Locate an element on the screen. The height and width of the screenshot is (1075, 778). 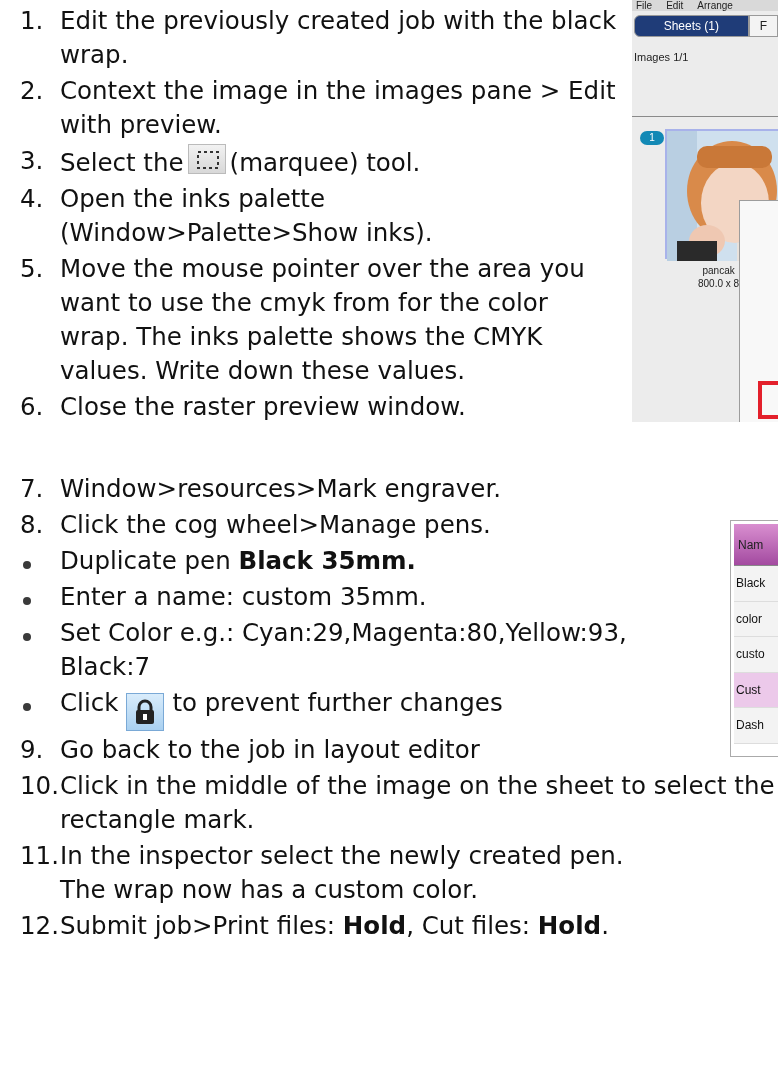
step-number: 1. is located at coordinates (32, 20).